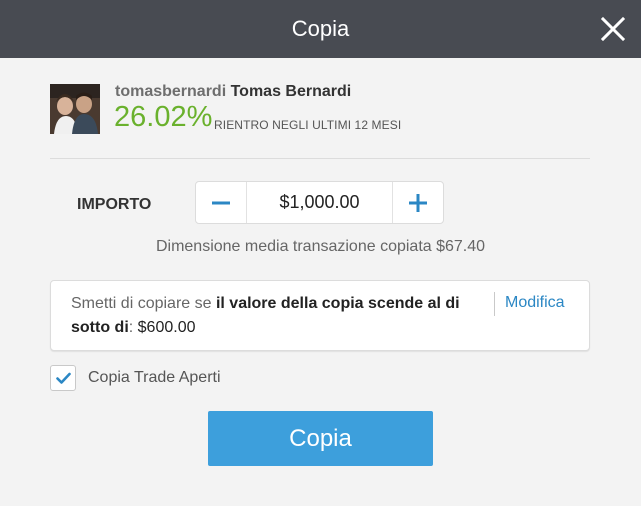 This screenshot has width=641, height=506. Describe the element at coordinates (143, 303) in the screenshot. I see `stop-loss-intro: Smetti di copiare se` at that location.